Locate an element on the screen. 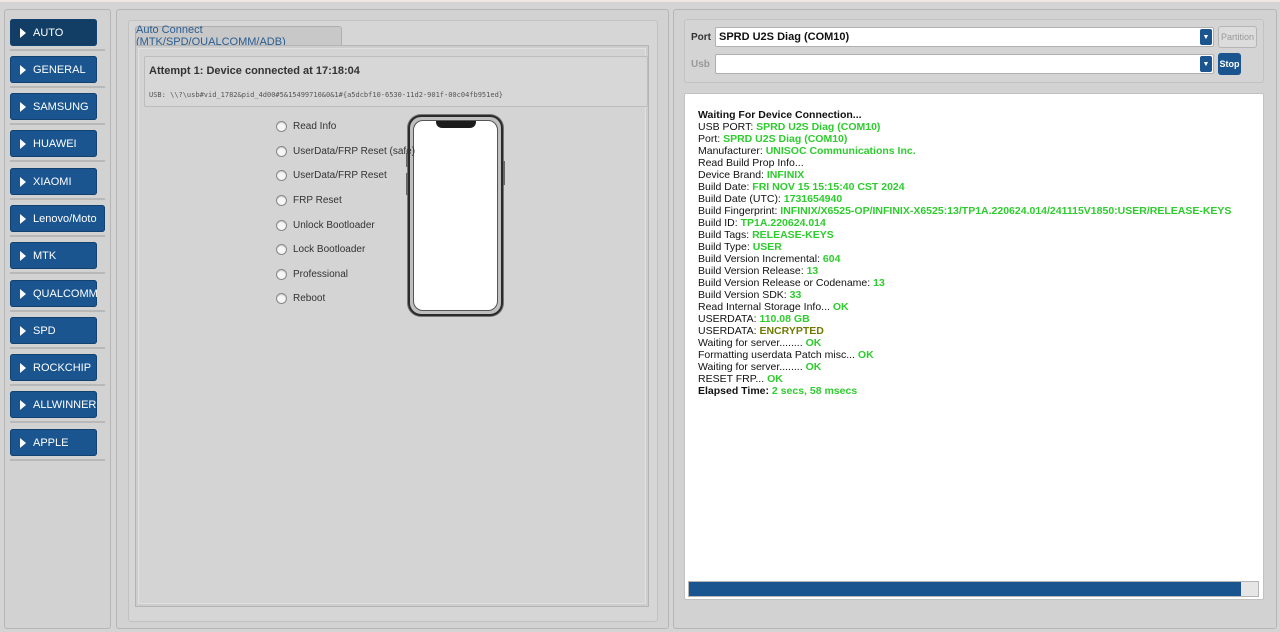  log-line: Build Type: USER is located at coordinates (978, 247).